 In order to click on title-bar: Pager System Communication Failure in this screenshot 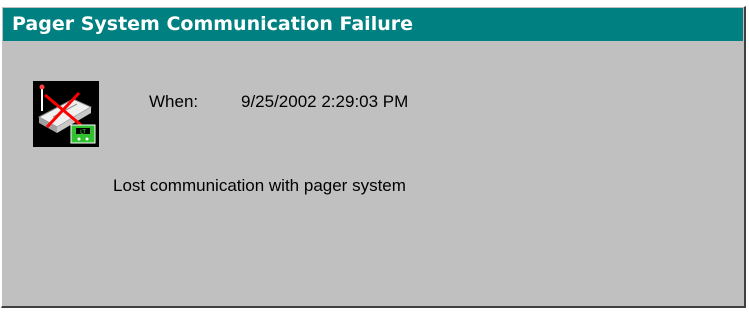, I will do `click(373, 24)`.